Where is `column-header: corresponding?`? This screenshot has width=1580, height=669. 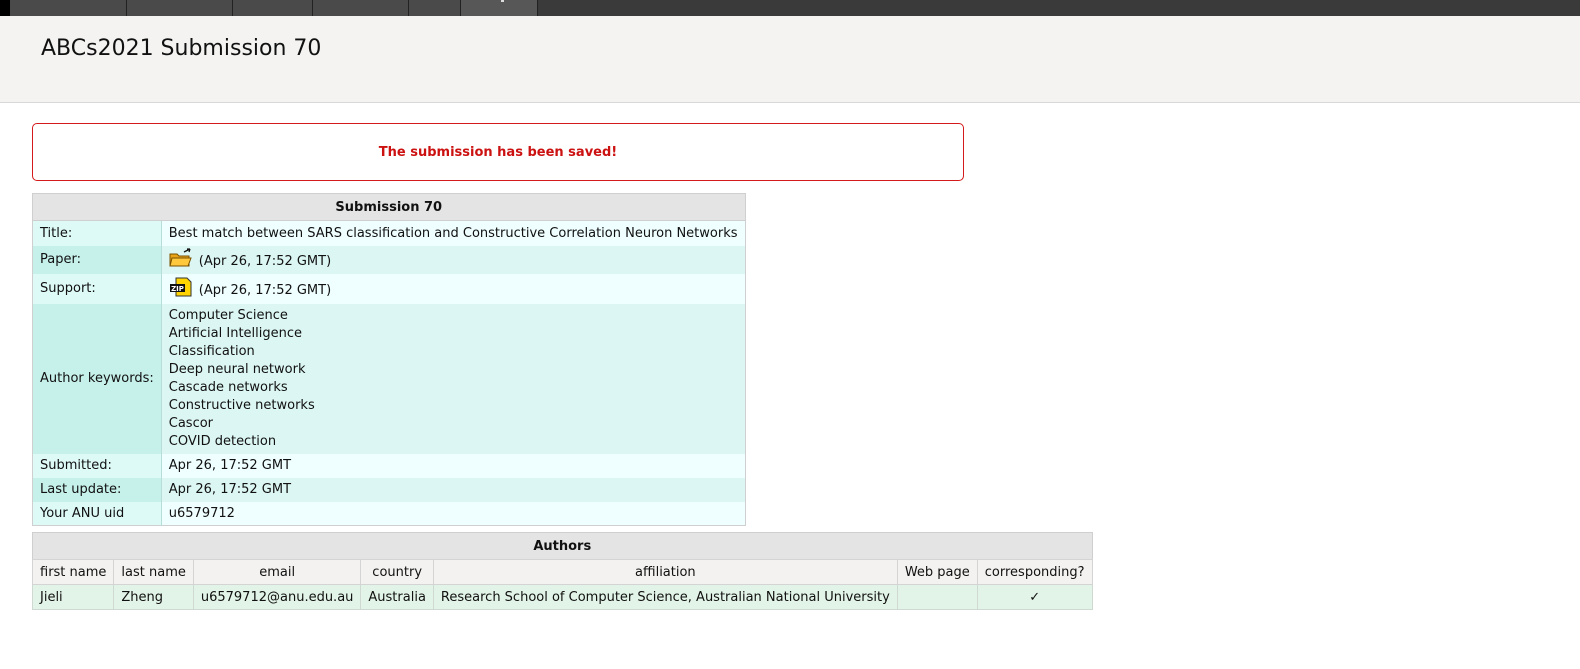
column-header: corresponding? is located at coordinates (1034, 572).